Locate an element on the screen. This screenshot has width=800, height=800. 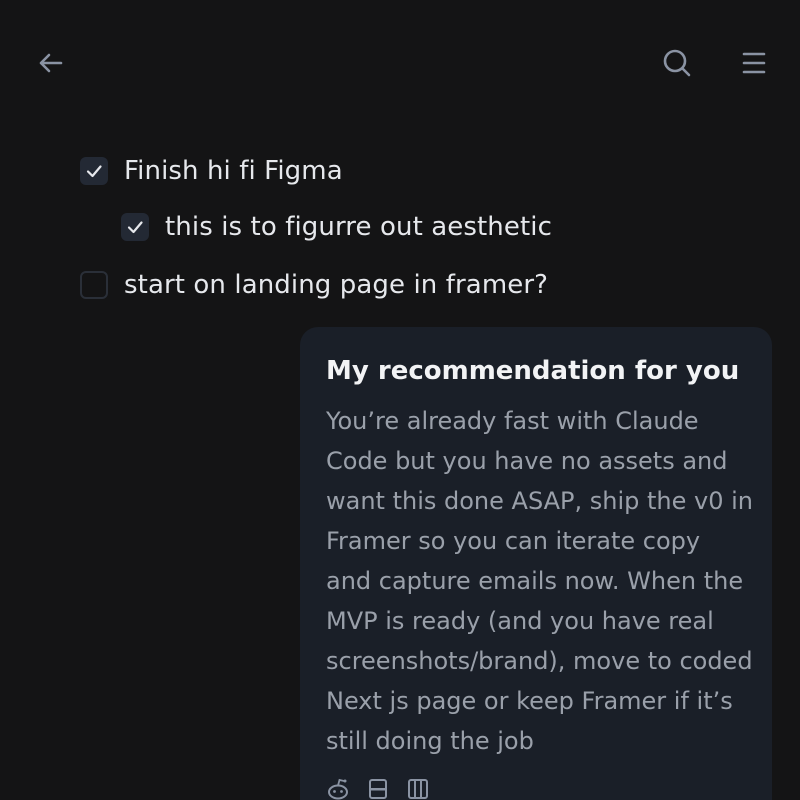
card-title: My recommendation for you is located at coordinates (533, 371).